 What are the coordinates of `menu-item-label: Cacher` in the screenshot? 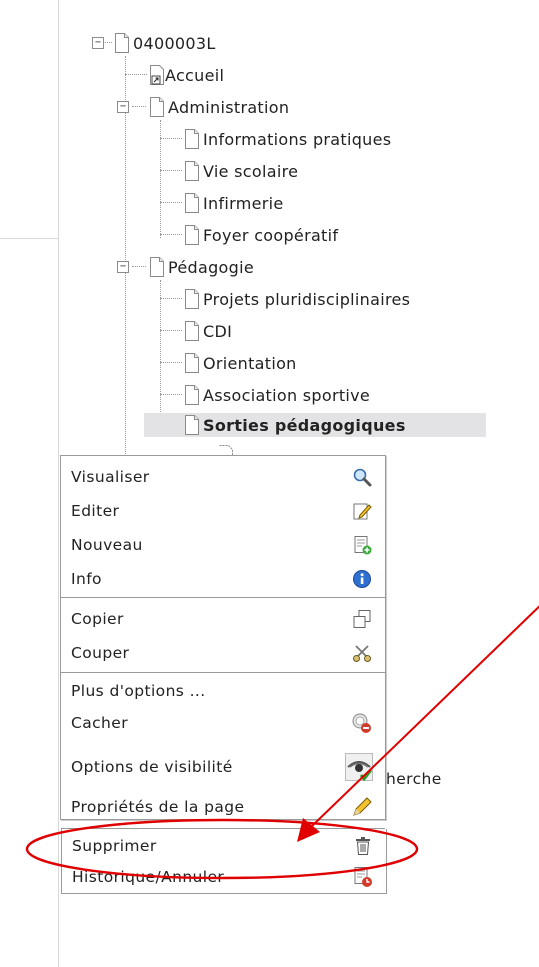 It's located at (99, 723).